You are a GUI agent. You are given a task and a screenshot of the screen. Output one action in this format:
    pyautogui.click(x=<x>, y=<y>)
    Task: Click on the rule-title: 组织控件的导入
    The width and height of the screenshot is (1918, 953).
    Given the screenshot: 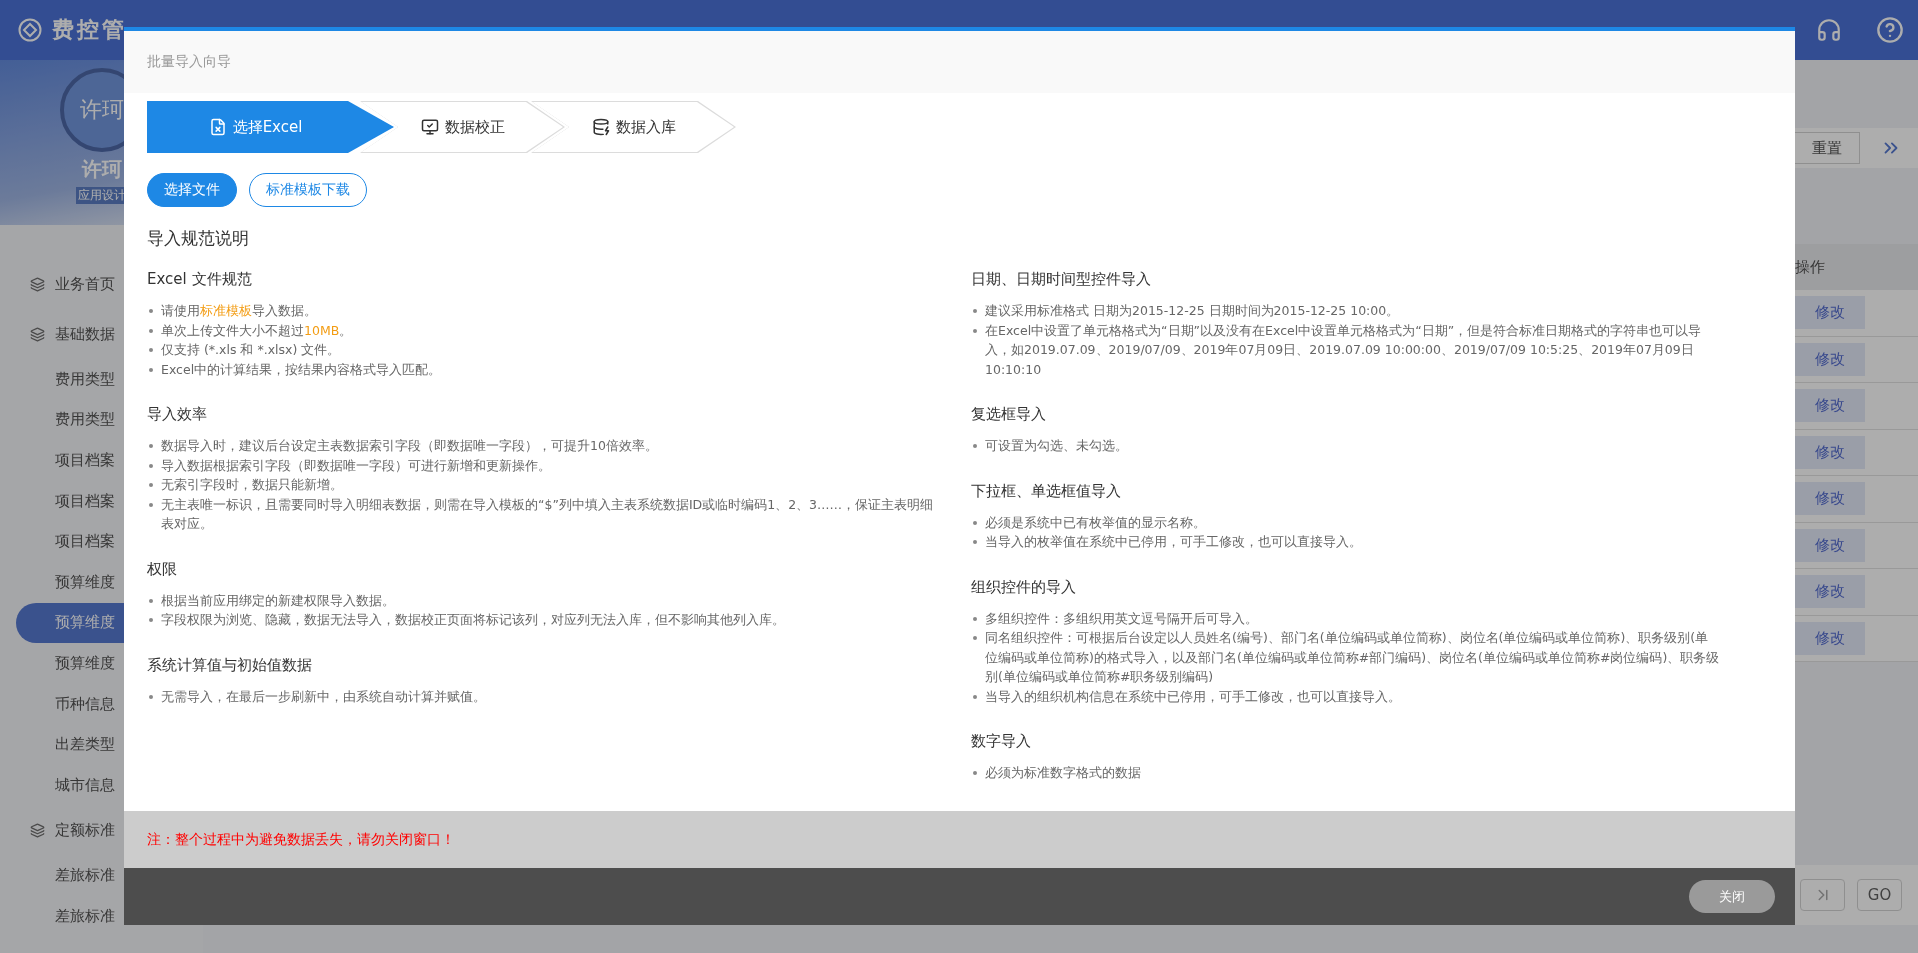 What is the action you would take?
    pyautogui.click(x=1024, y=587)
    